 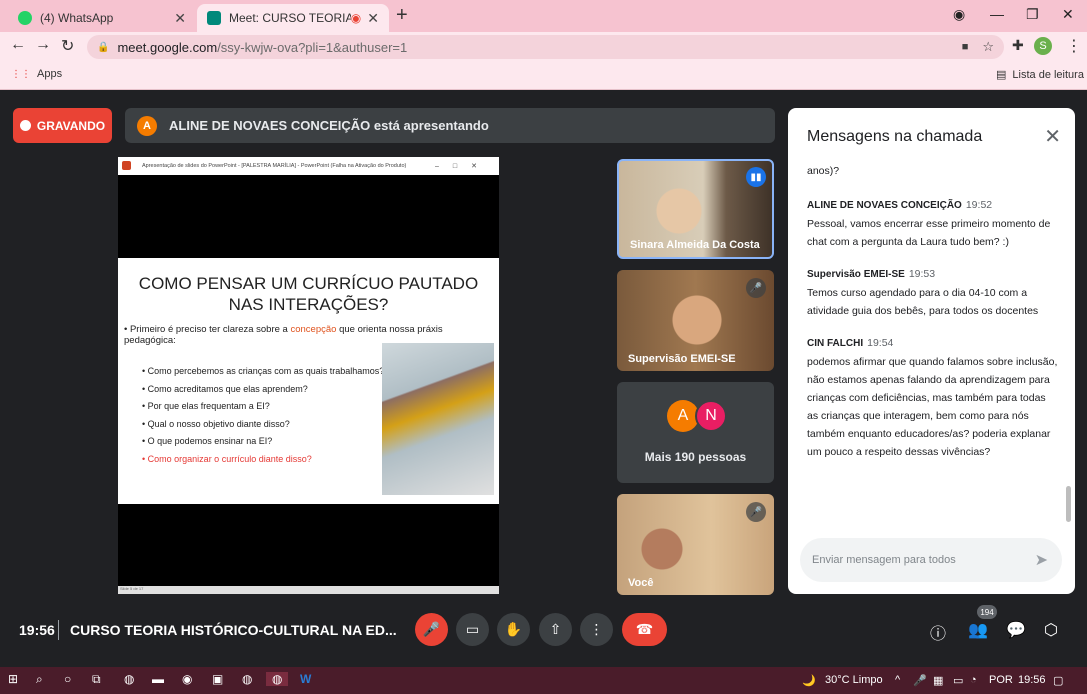 I want to click on slide-bullet: • O que podemos ensinar na EI?, so click(x=207, y=441).